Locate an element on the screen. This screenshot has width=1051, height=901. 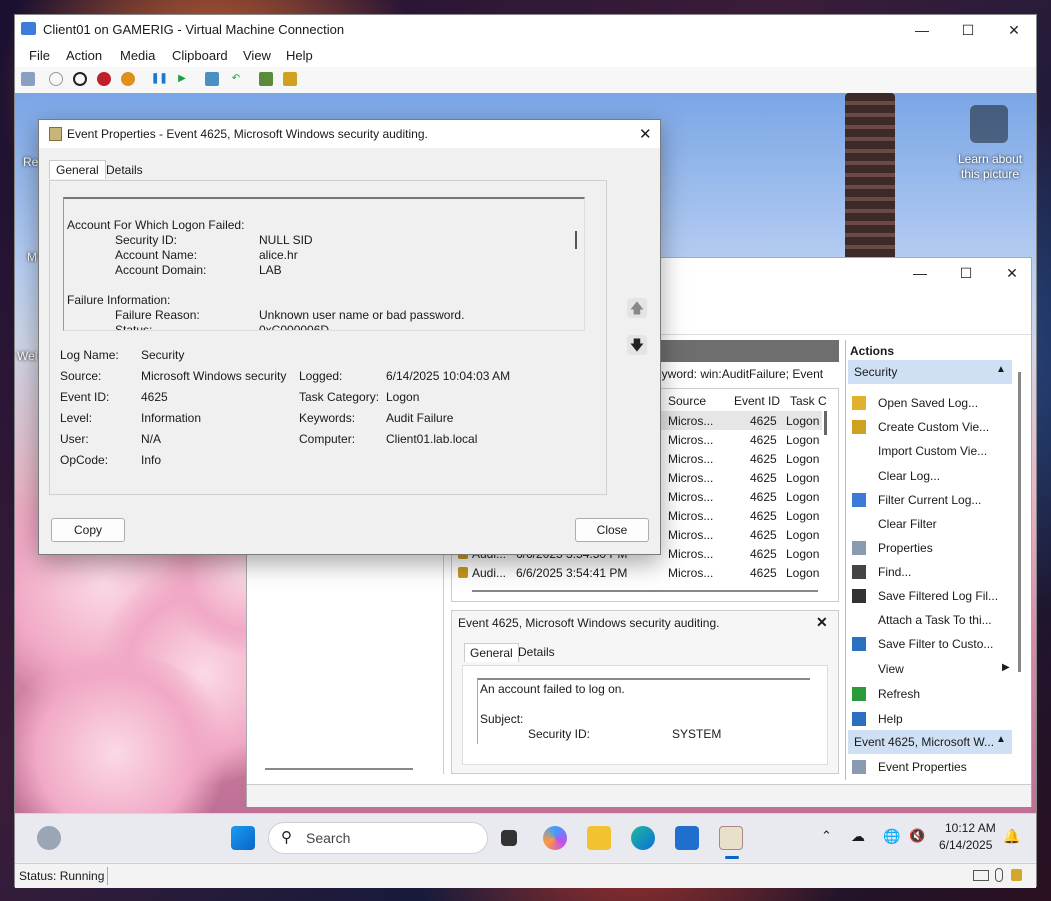
menu-file: File is located at coordinates (39, 55).